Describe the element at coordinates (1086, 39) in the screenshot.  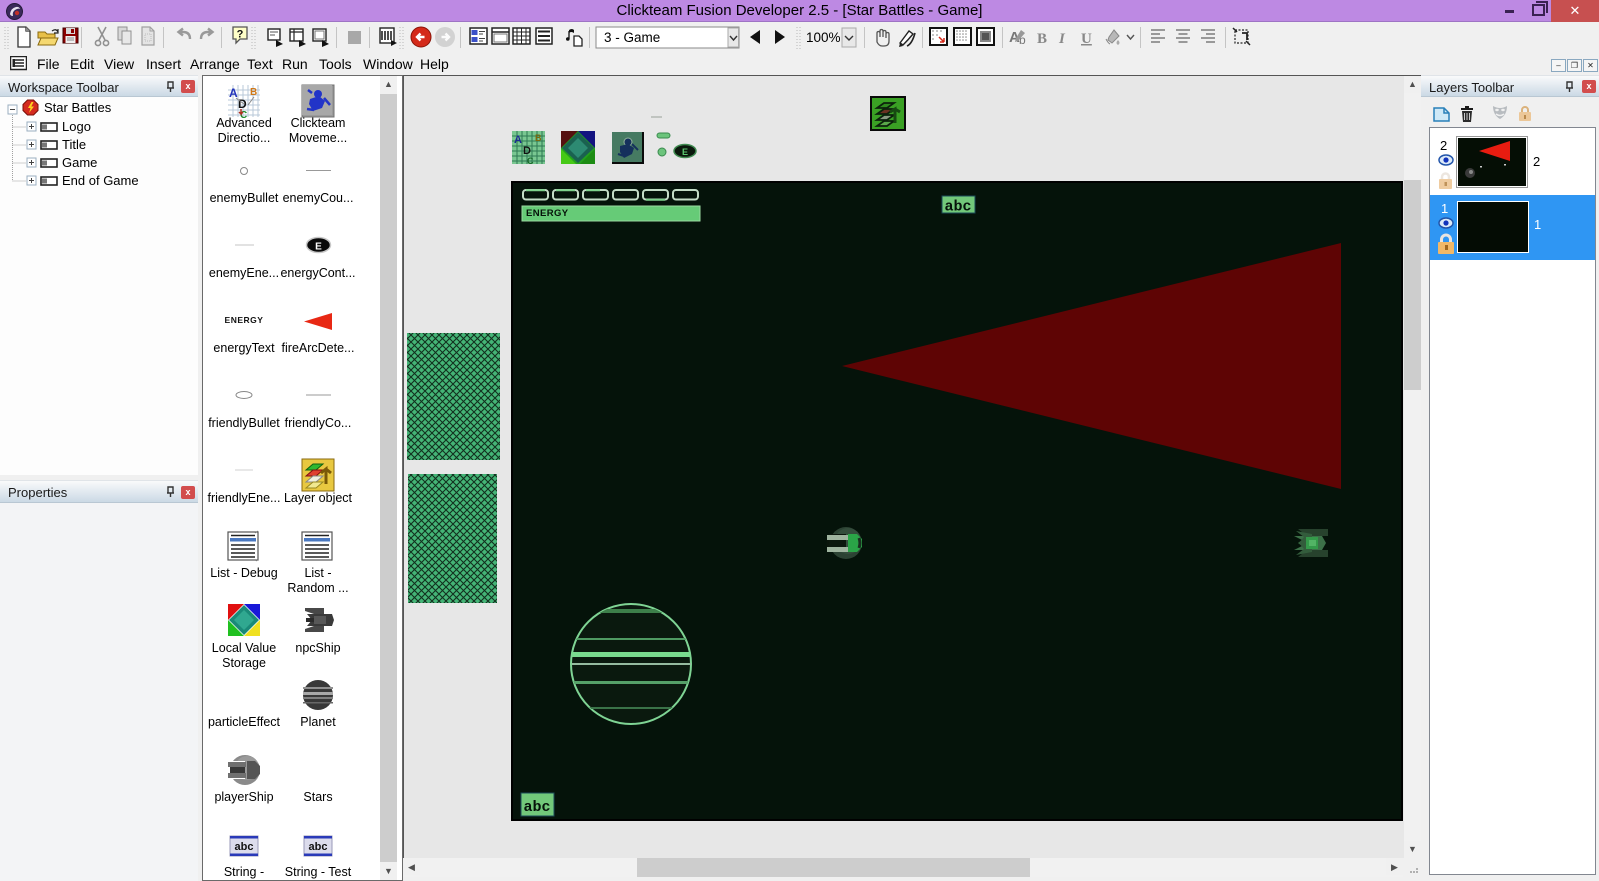
I see `svg-text: U` at that location.